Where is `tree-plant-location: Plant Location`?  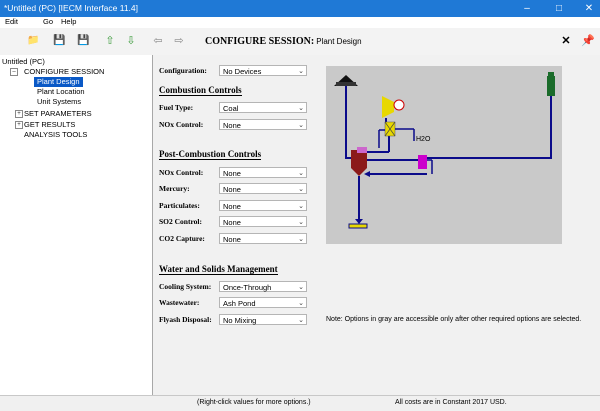 tree-plant-location: Plant Location is located at coordinates (61, 92).